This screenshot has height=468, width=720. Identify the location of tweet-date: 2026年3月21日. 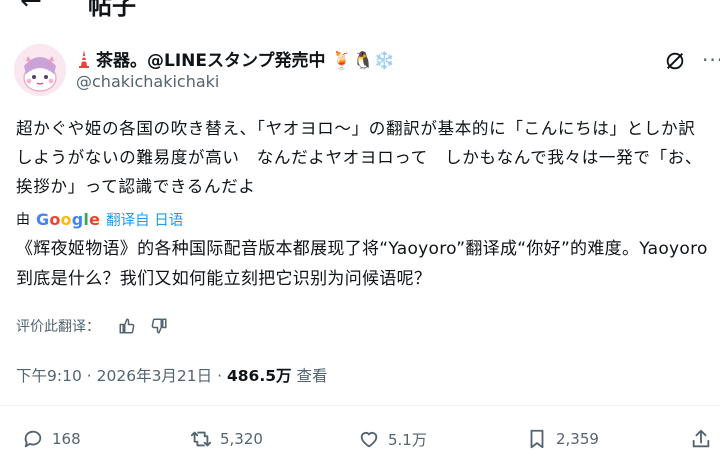
(155, 376).